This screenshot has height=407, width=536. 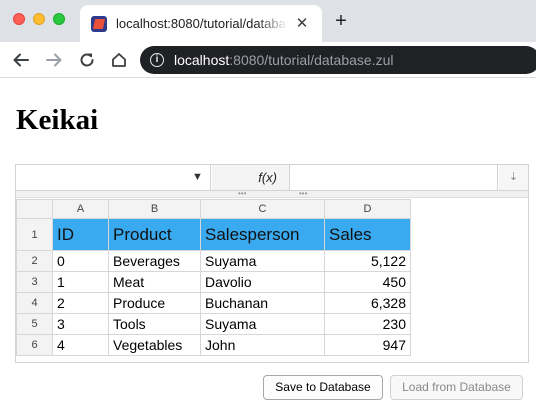 I want to click on cell-d5: 230, so click(x=367, y=324).